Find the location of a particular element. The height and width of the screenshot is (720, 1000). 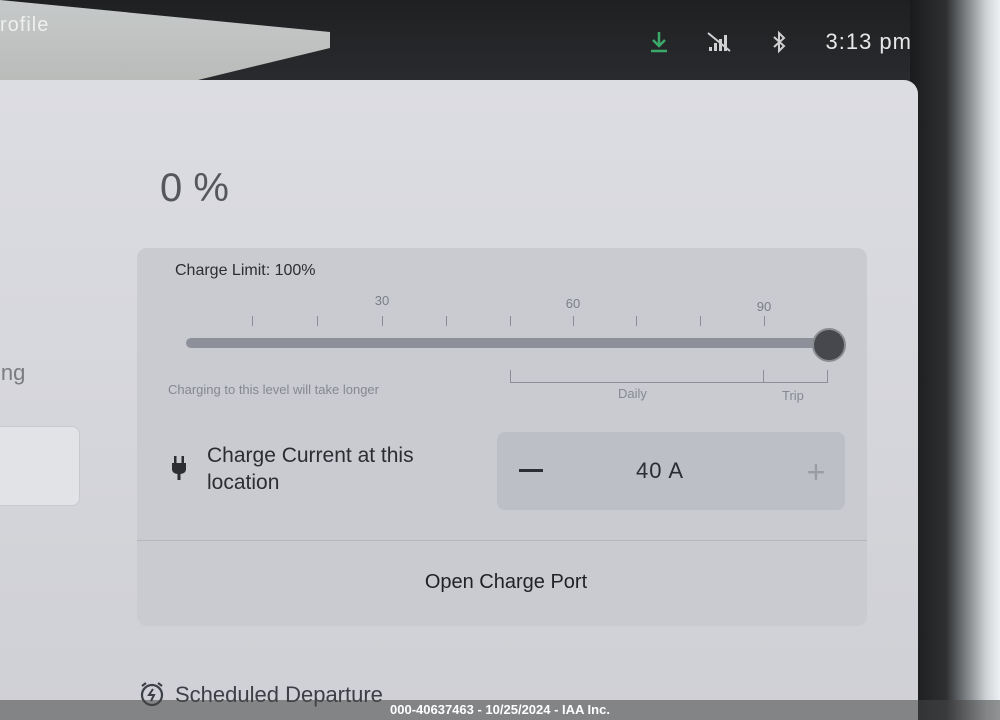

tick-label-90: 90 is located at coordinates (764, 306).